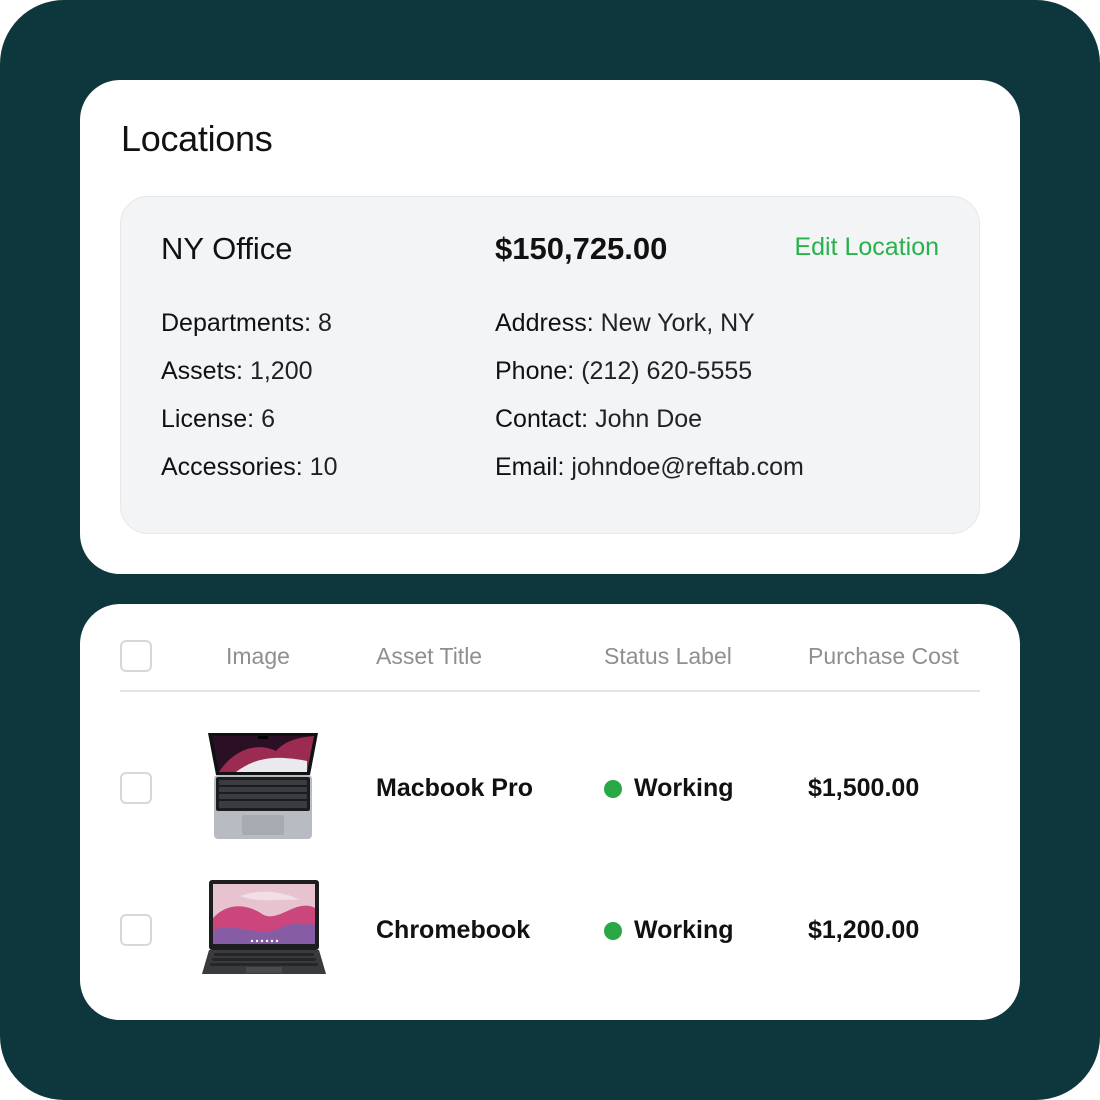 The width and height of the screenshot is (1100, 1100). What do you see at coordinates (542, 419) in the screenshot?
I see `stat-label: Contact:` at bounding box center [542, 419].